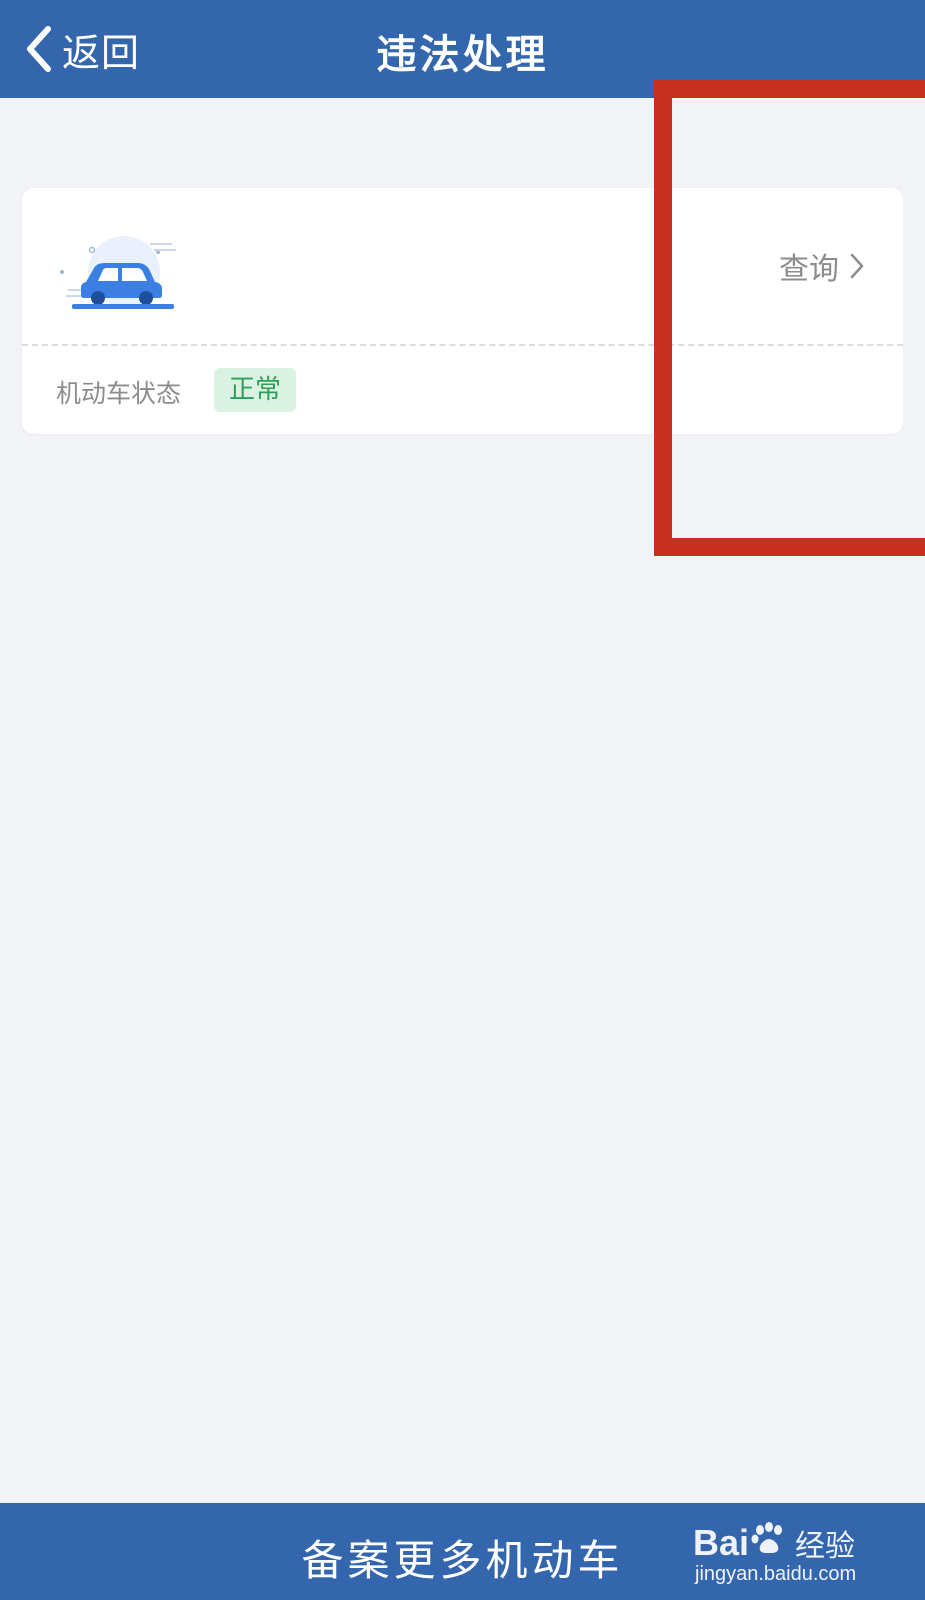 This screenshot has height=1600, width=925. What do you see at coordinates (255, 390) in the screenshot?
I see `status-badge: 正常` at bounding box center [255, 390].